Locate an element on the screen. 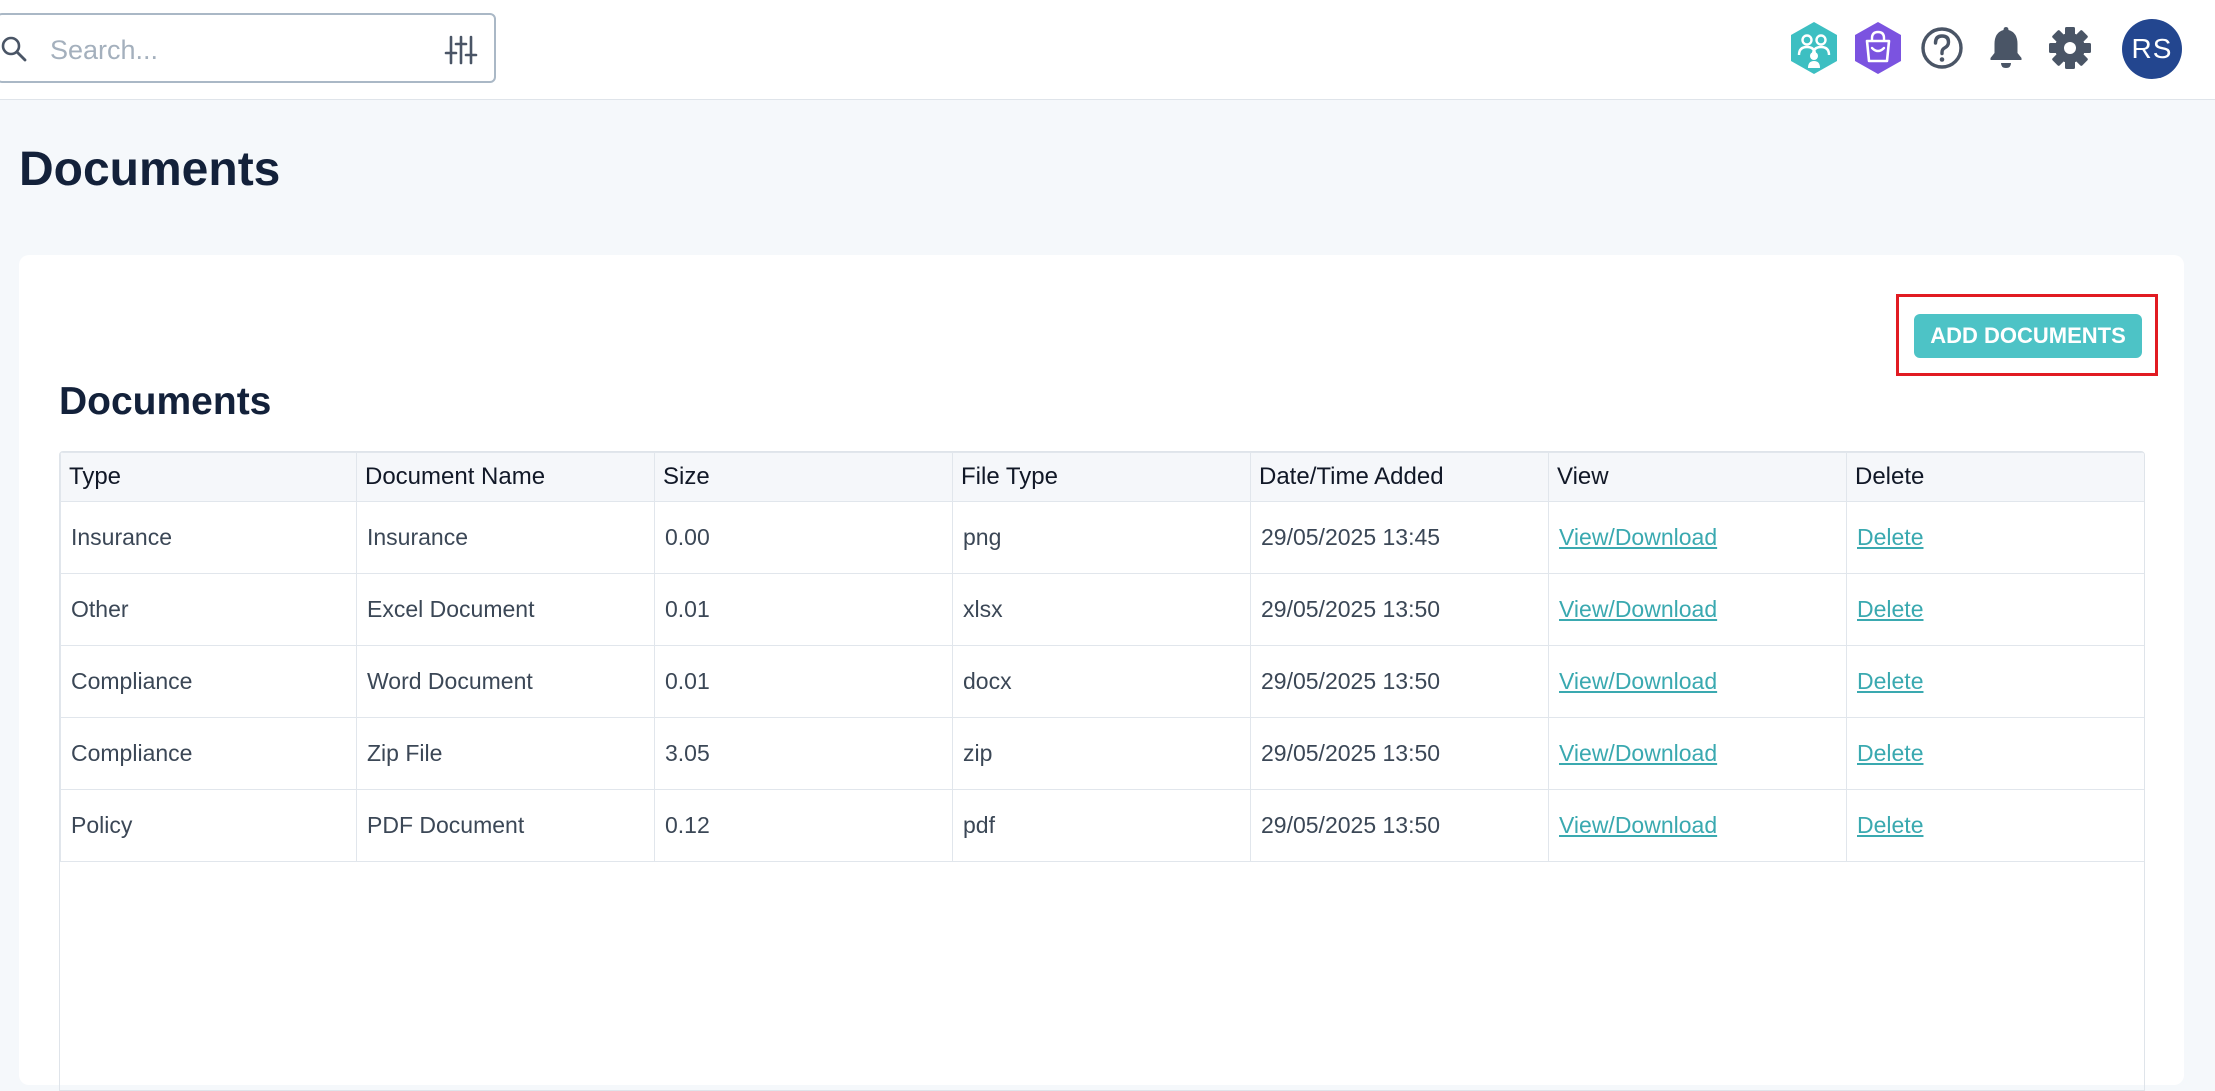 This screenshot has height=1091, width=2215. section-title: Documents is located at coordinates (165, 401).